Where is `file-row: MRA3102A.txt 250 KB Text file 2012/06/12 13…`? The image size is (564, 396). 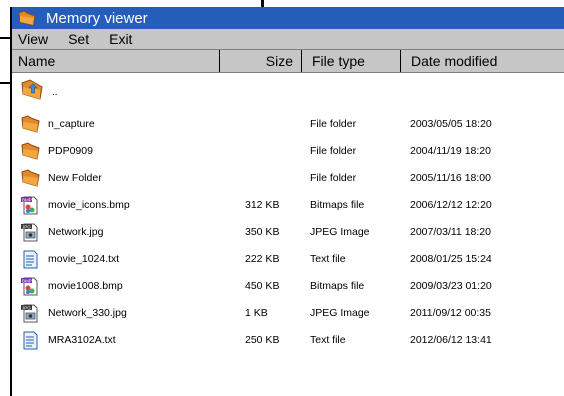
file-row: MRA3102A.txt 250 KB Text file 2012/06/12 13… is located at coordinates (288, 340).